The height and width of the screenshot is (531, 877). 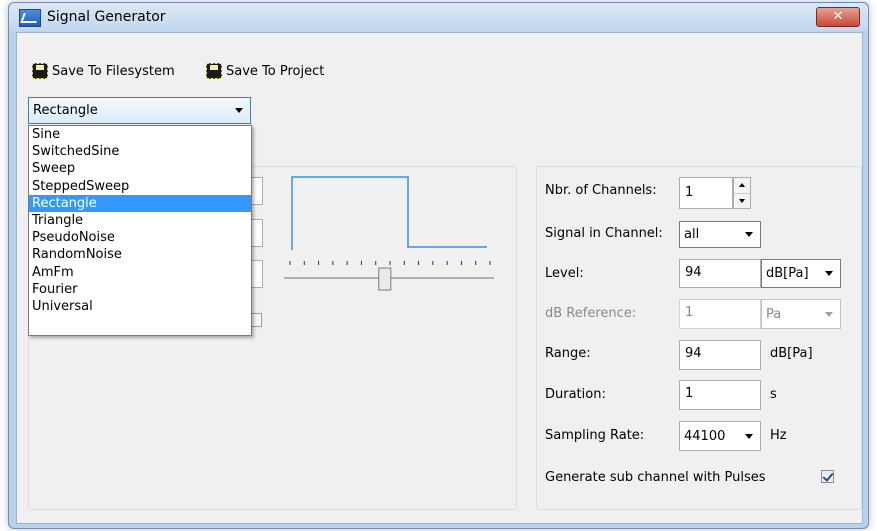 What do you see at coordinates (591, 313) in the screenshot?
I see `db-reference-label: dB Reference:` at bounding box center [591, 313].